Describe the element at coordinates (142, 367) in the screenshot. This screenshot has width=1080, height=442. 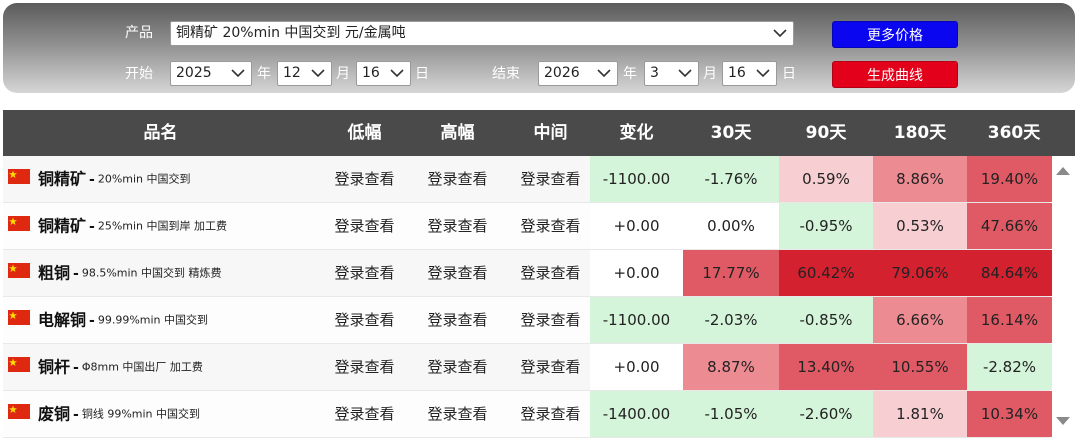
I see `product-spec: Φ8mm 中国出厂 加工费` at that location.